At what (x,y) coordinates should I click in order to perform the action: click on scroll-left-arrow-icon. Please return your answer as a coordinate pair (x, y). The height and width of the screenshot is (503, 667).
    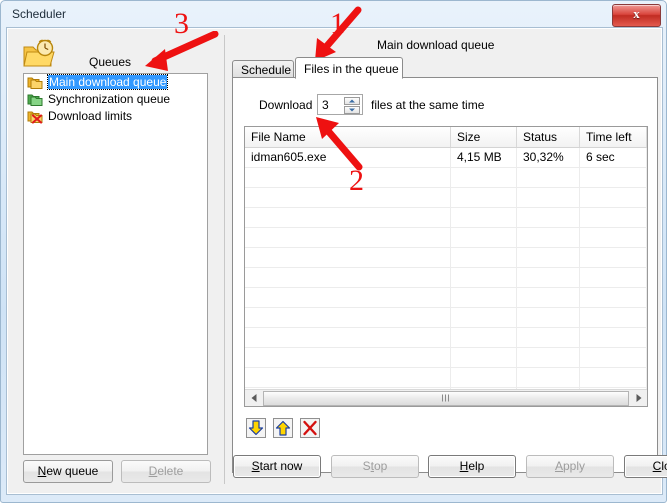
    Looking at the image, I should click on (253, 398).